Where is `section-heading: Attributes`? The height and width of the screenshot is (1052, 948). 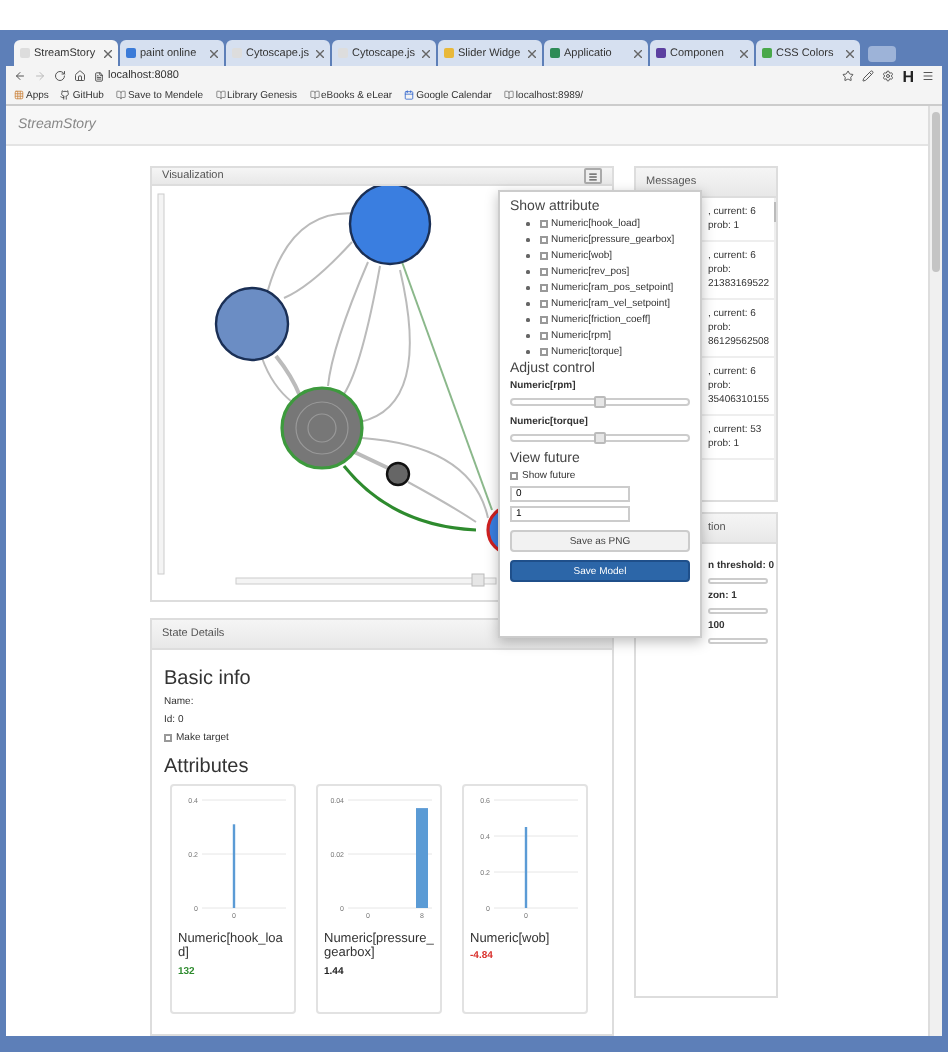 section-heading: Attributes is located at coordinates (207, 767).